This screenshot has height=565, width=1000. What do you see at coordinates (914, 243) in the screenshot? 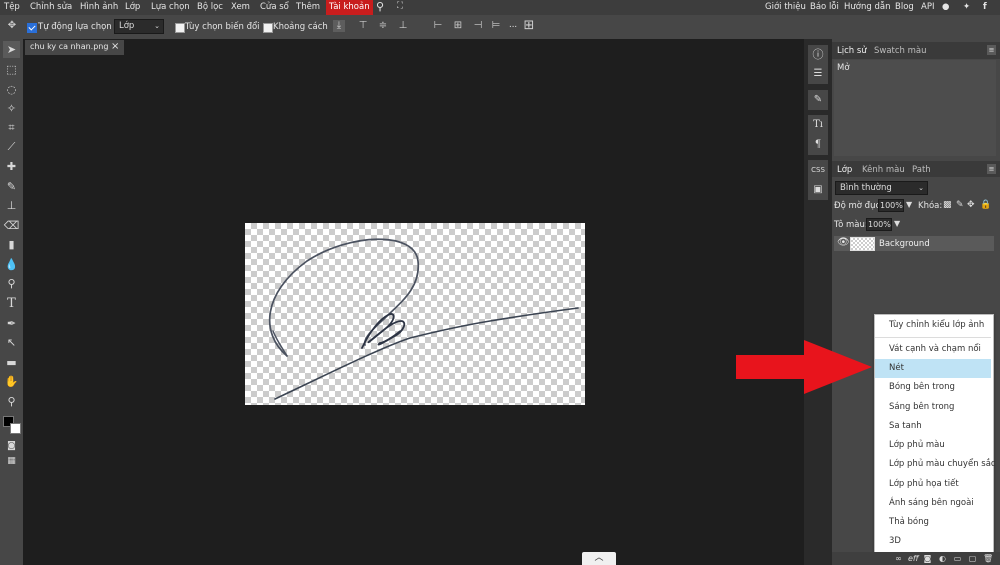
I see `layer-row: 👁 Background` at bounding box center [914, 243].